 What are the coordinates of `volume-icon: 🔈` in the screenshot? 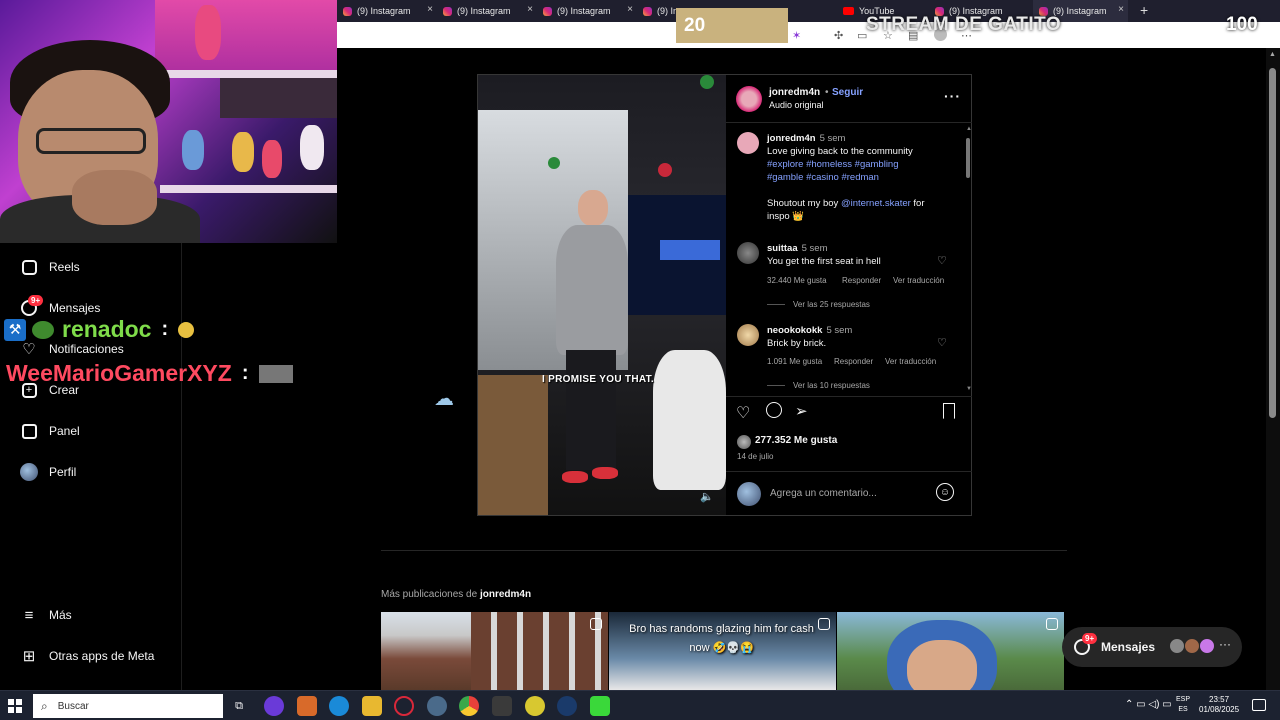 It's located at (707, 496).